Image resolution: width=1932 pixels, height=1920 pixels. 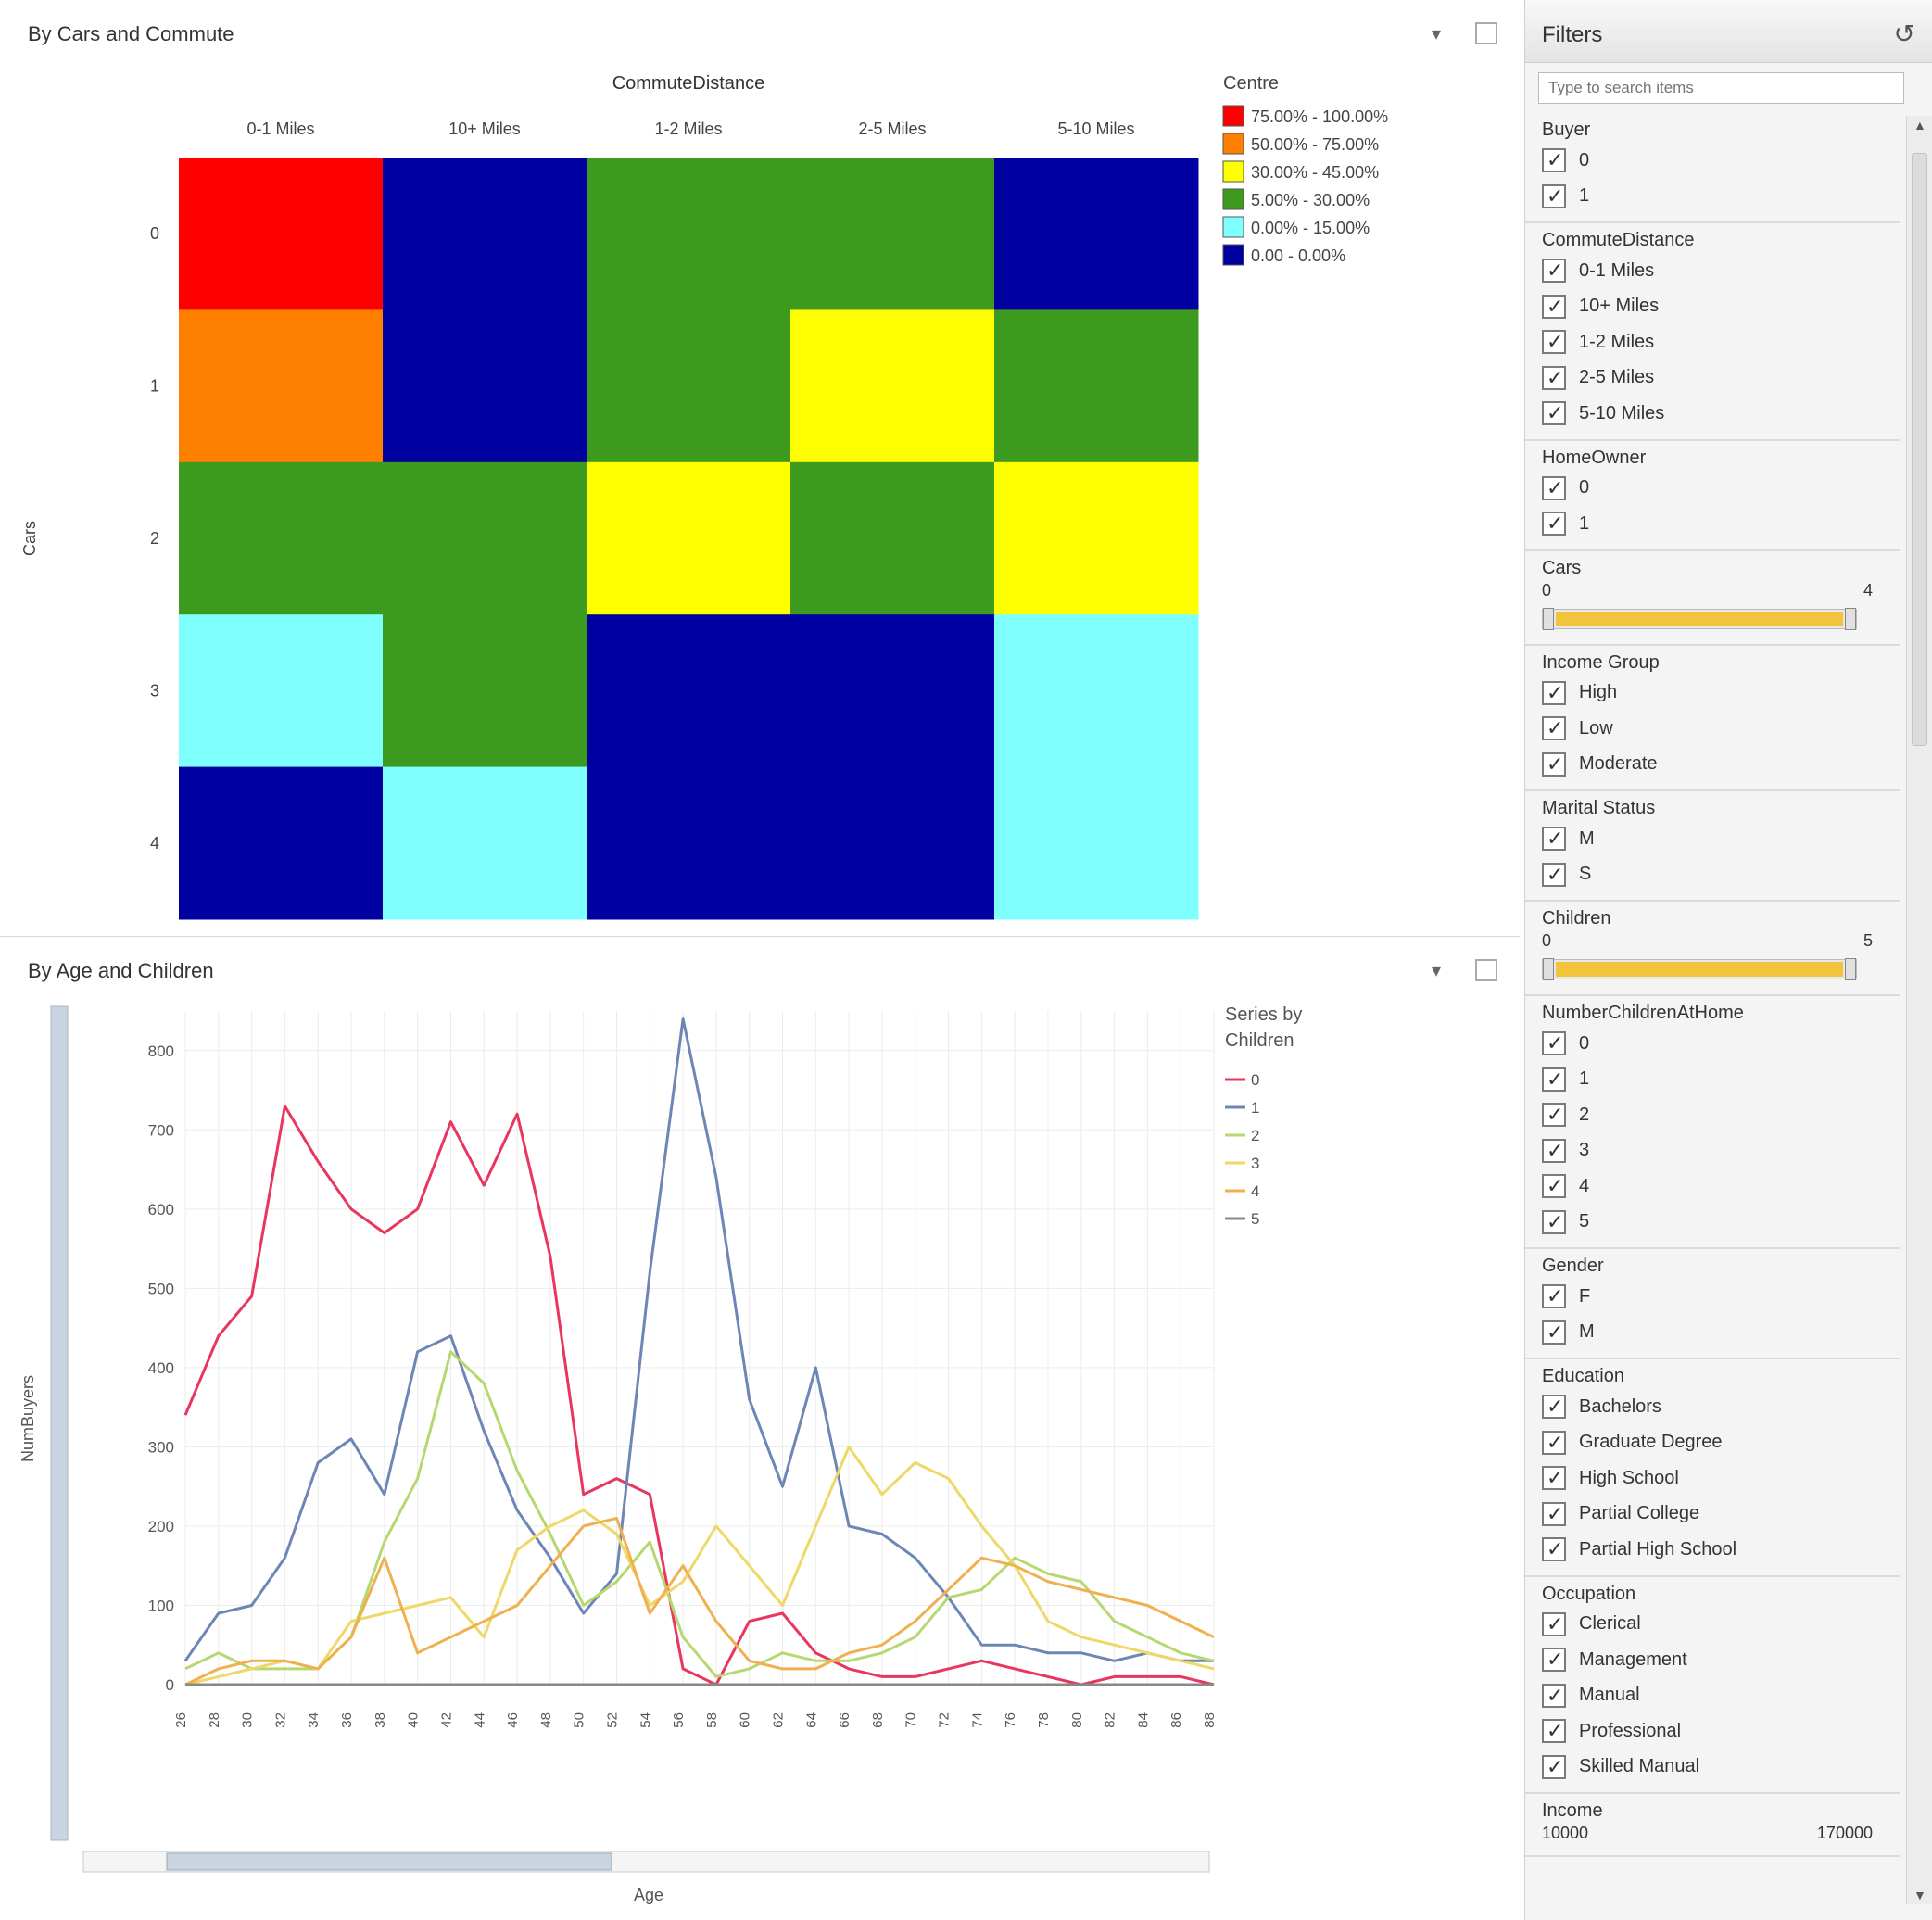 I want to click on filter-item: S, so click(x=1721, y=875).